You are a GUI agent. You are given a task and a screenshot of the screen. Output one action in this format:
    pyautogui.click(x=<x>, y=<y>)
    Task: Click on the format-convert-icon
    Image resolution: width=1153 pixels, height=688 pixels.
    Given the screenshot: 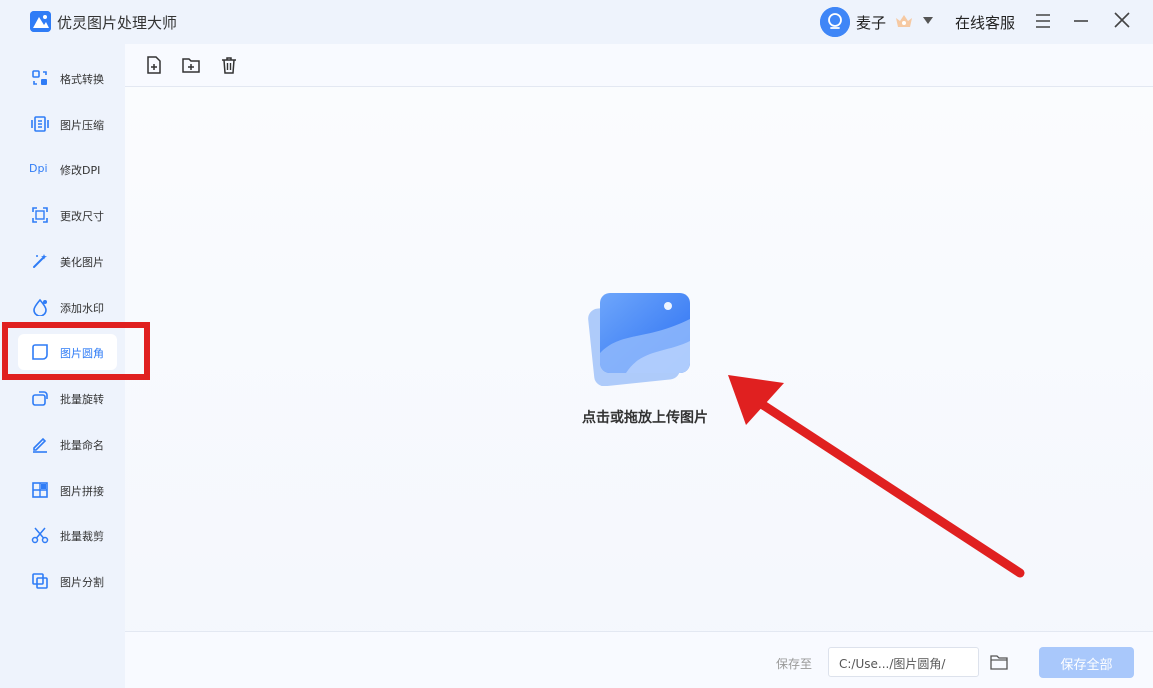 What is the action you would take?
    pyautogui.click(x=39, y=77)
    